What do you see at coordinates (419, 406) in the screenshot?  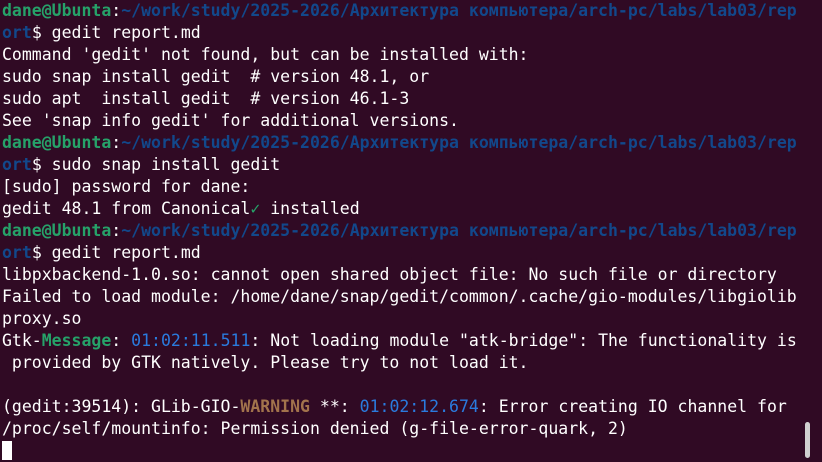 I see `glib-timestamp: 01:02:12.674` at bounding box center [419, 406].